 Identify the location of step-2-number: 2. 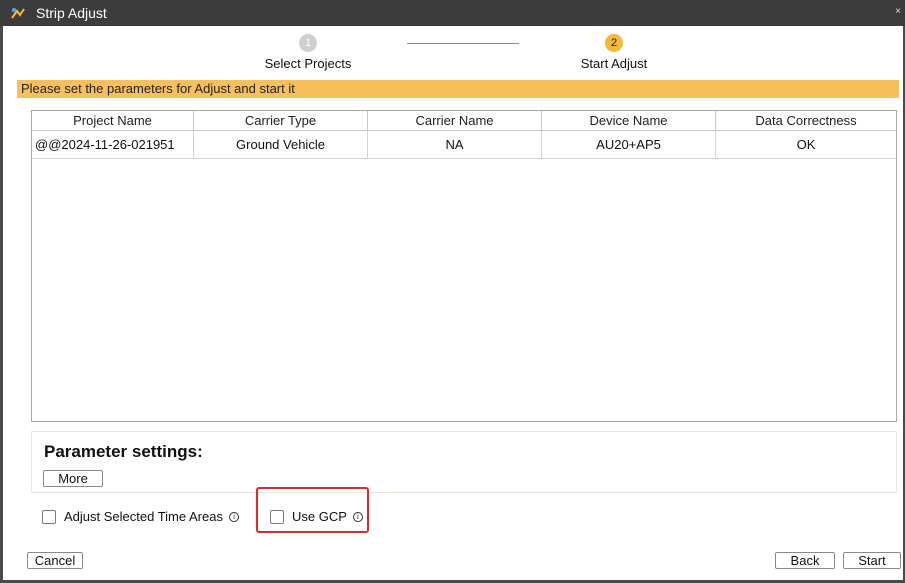
(614, 43).